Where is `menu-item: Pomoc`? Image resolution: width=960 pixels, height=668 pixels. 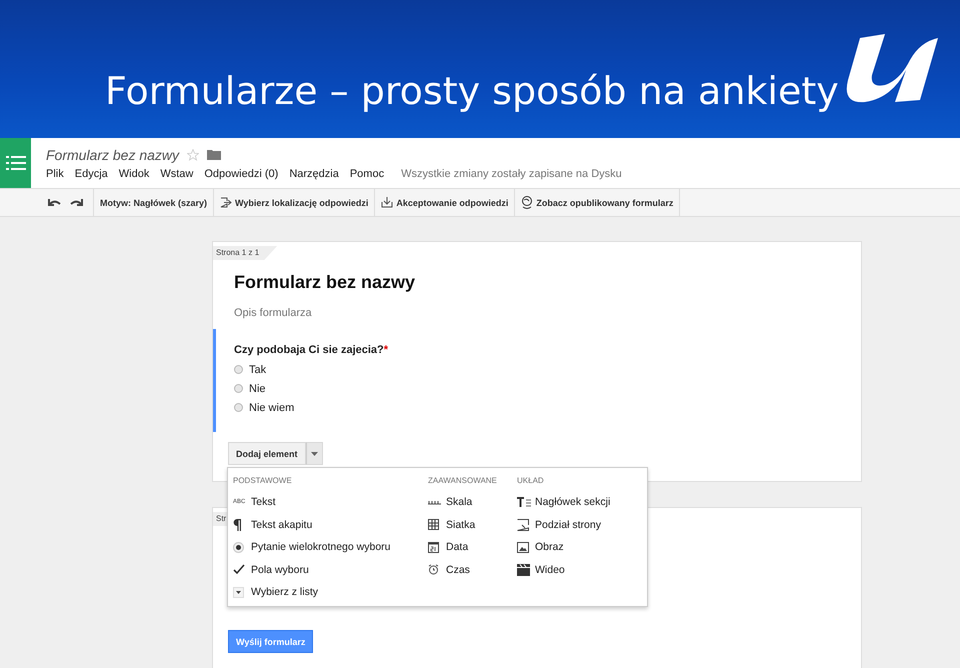 menu-item: Pomoc is located at coordinates (367, 174).